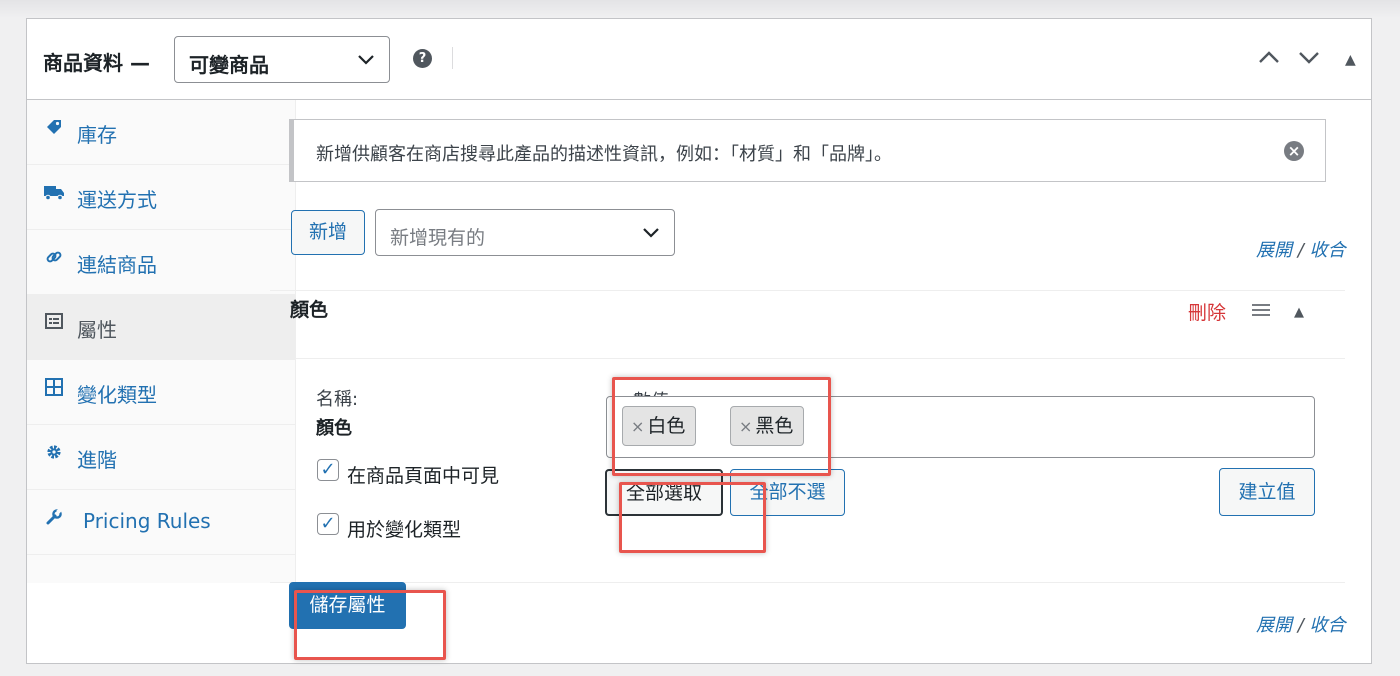 This screenshot has width=1400, height=676. I want to click on grid-icon, so click(54, 389).